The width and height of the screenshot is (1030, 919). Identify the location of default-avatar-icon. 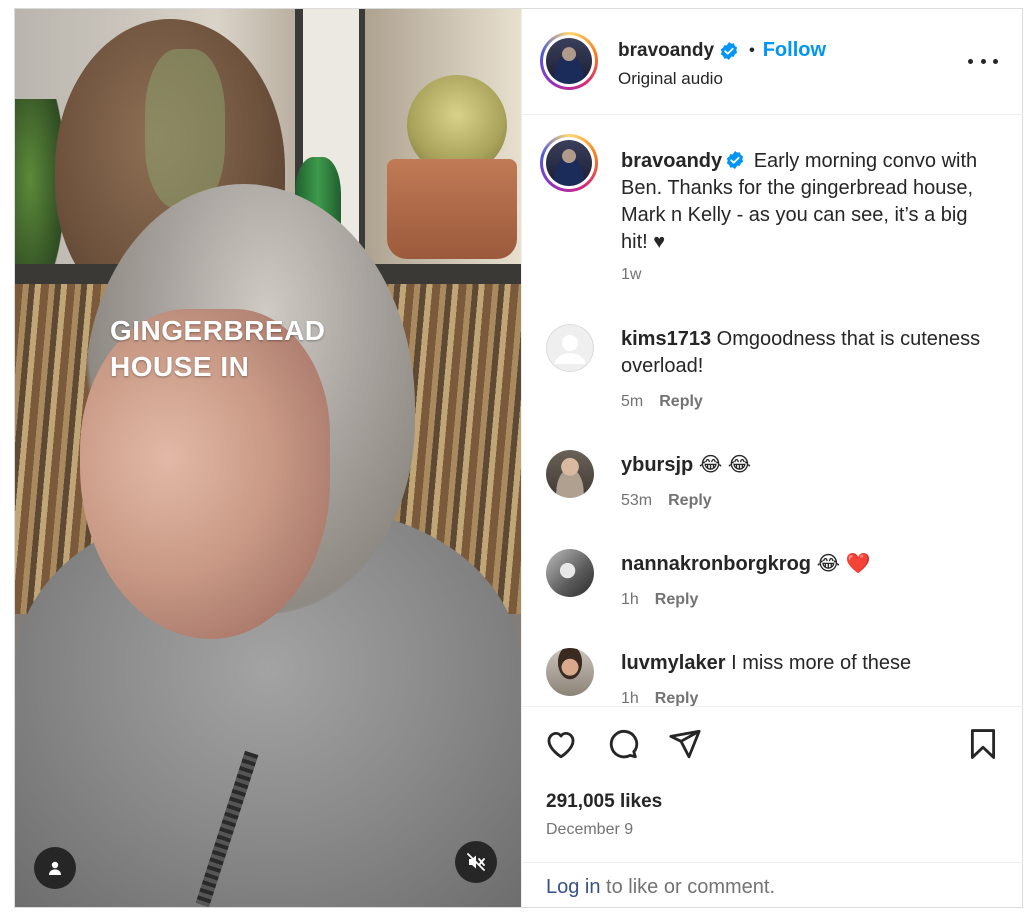
(570, 348).